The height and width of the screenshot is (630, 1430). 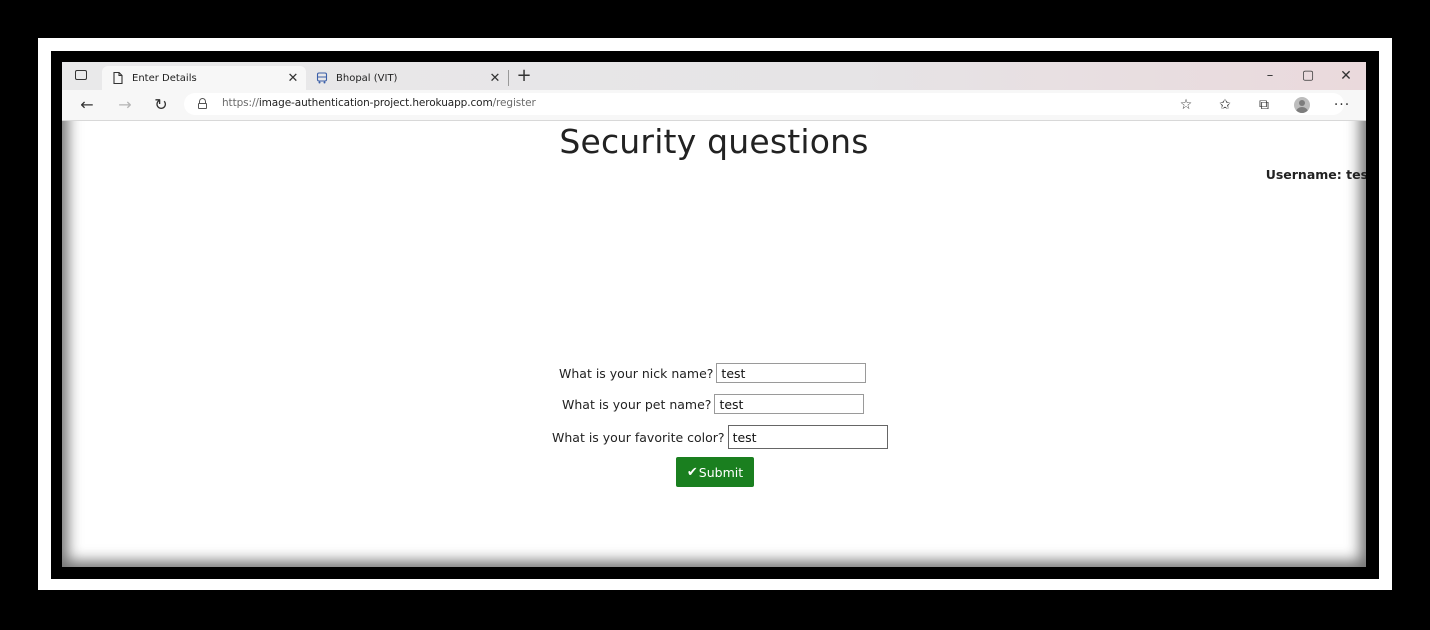 I want to click on favorite-color-row: What is your favorite color?, so click(x=720, y=437).